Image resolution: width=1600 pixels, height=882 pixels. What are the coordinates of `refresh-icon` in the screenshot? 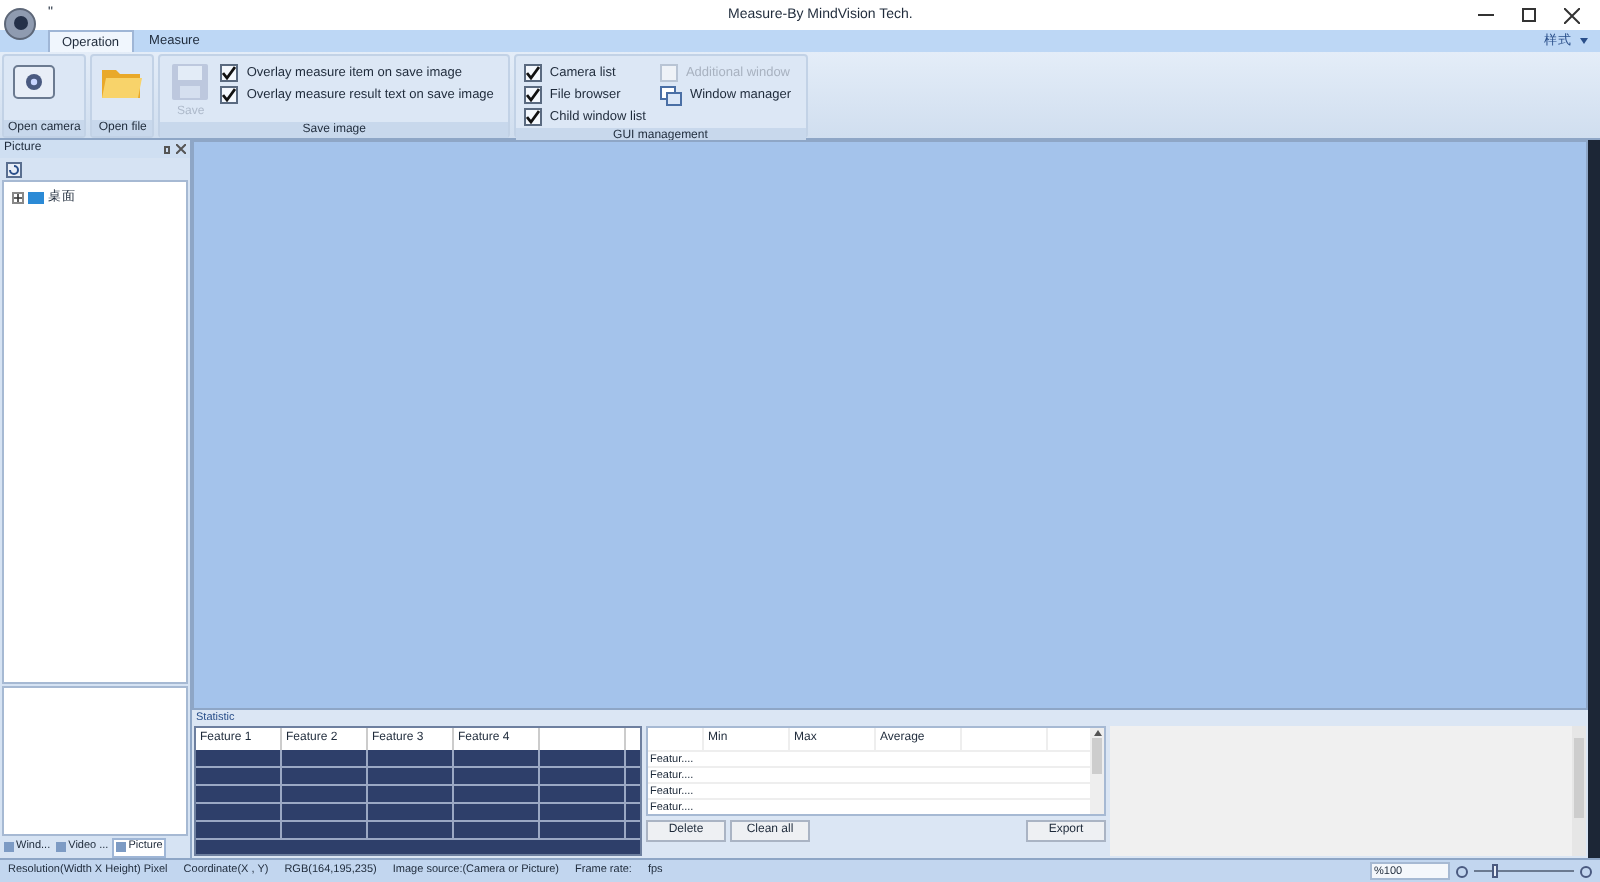 It's located at (14, 169).